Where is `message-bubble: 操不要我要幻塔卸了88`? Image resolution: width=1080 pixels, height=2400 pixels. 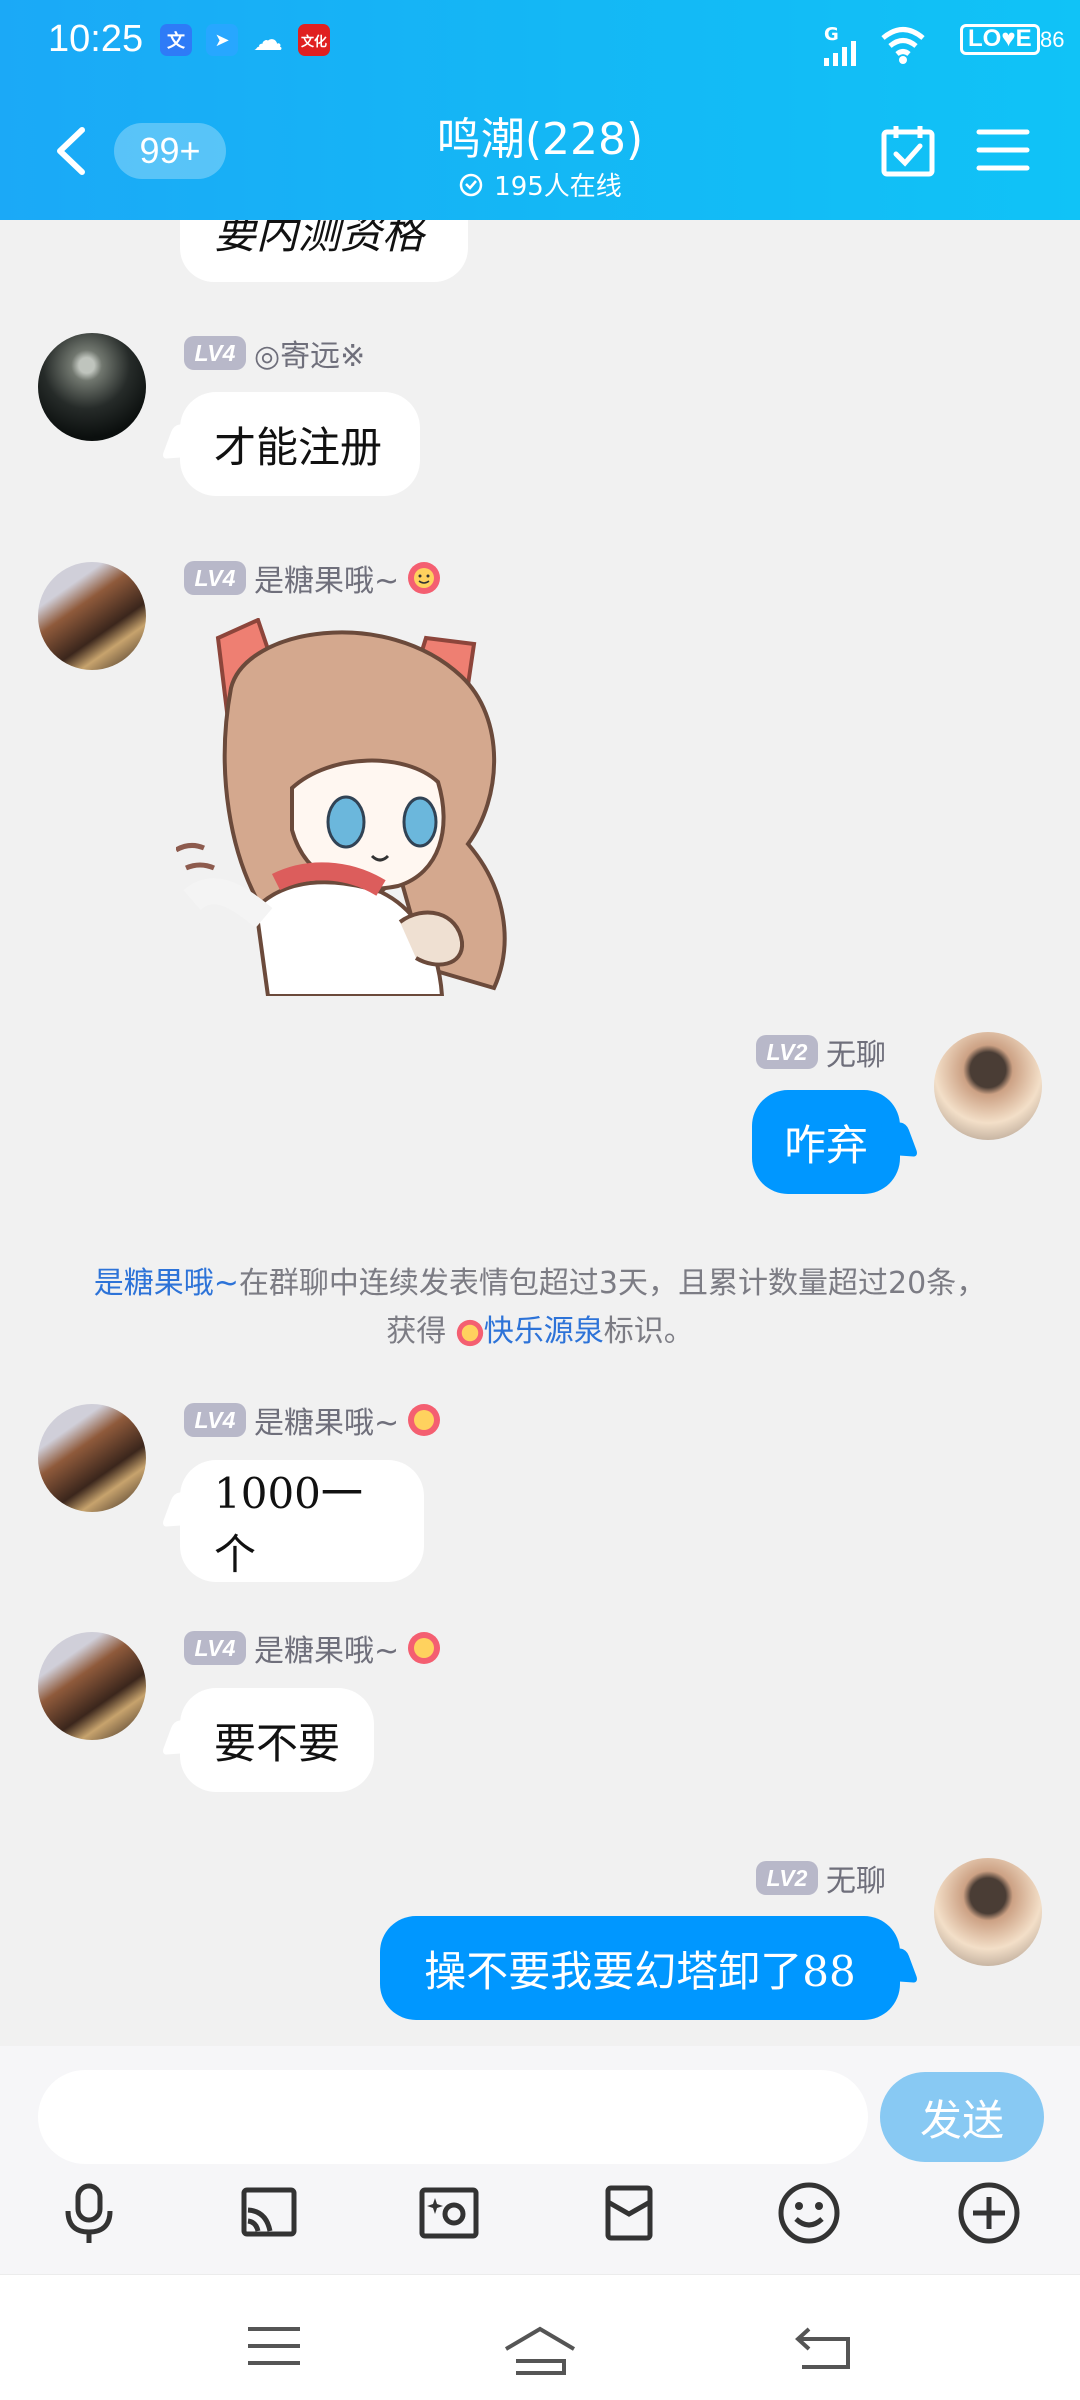
message-bubble: 操不要我要幻塔卸了88 is located at coordinates (640, 1968).